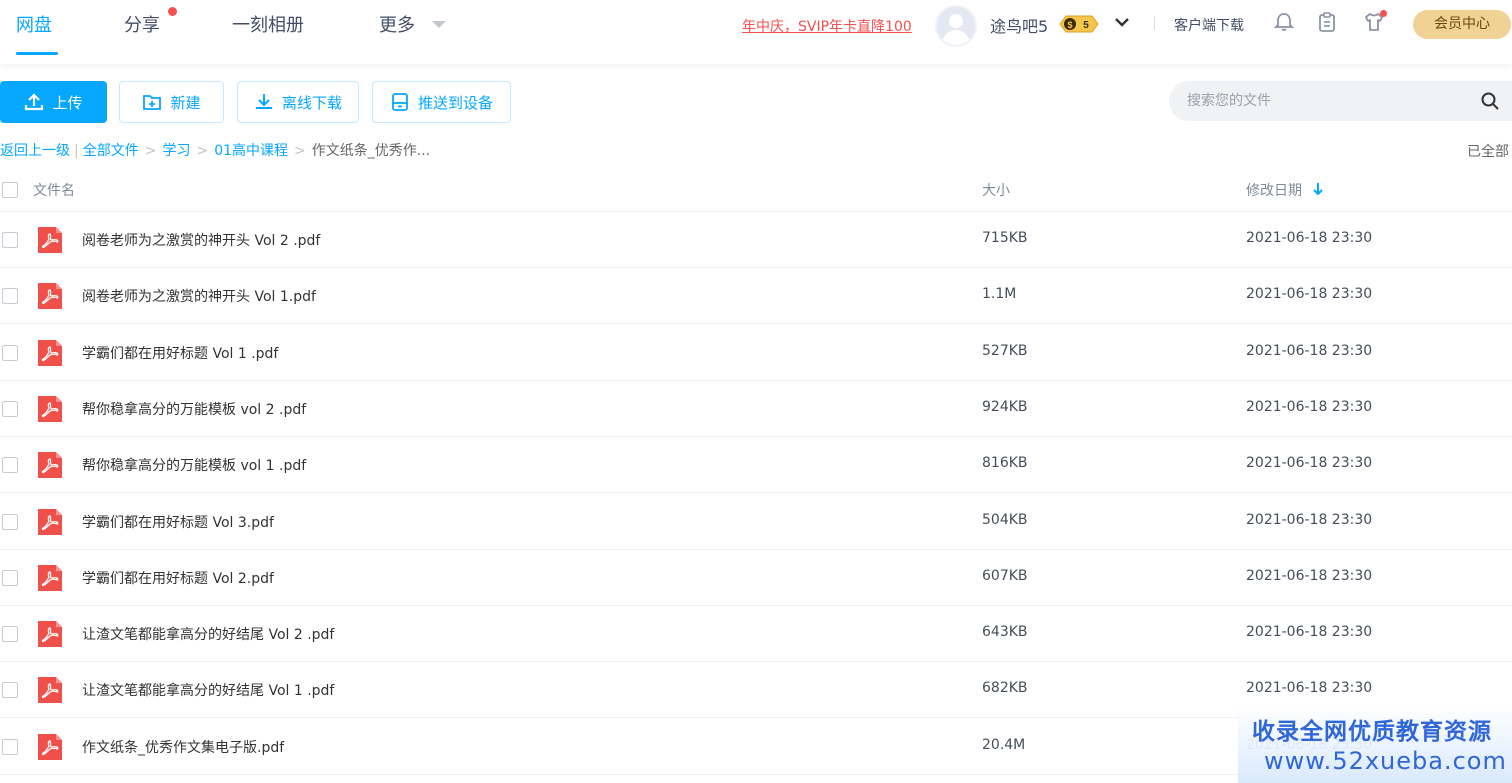 The image size is (1512, 783). What do you see at coordinates (54, 190) in the screenshot?
I see `column-header-name: 文件名` at bounding box center [54, 190].